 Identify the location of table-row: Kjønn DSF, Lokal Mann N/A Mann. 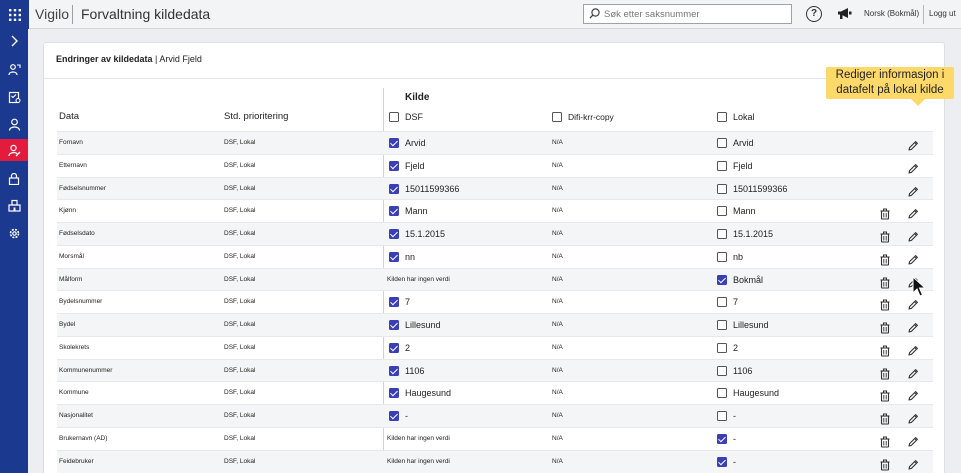
(495, 210).